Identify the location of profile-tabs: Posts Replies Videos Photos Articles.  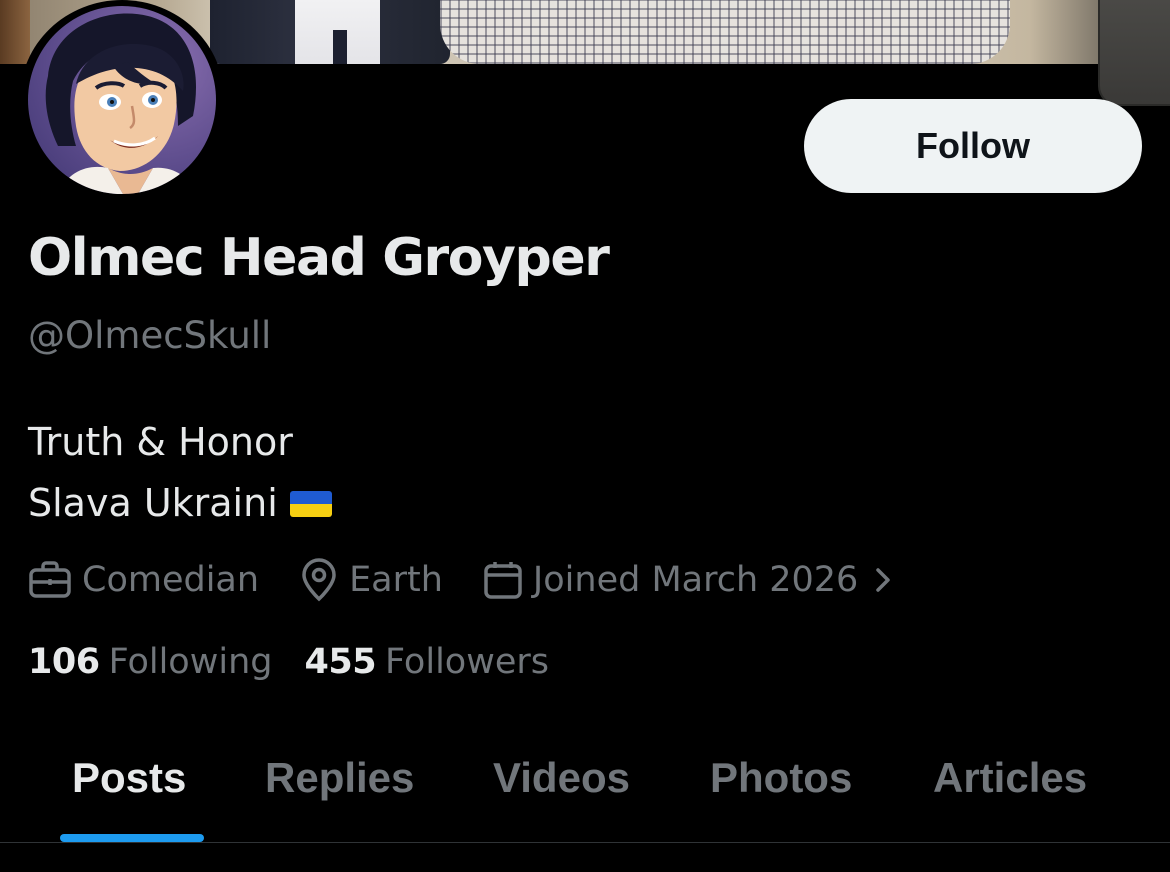
(585, 790).